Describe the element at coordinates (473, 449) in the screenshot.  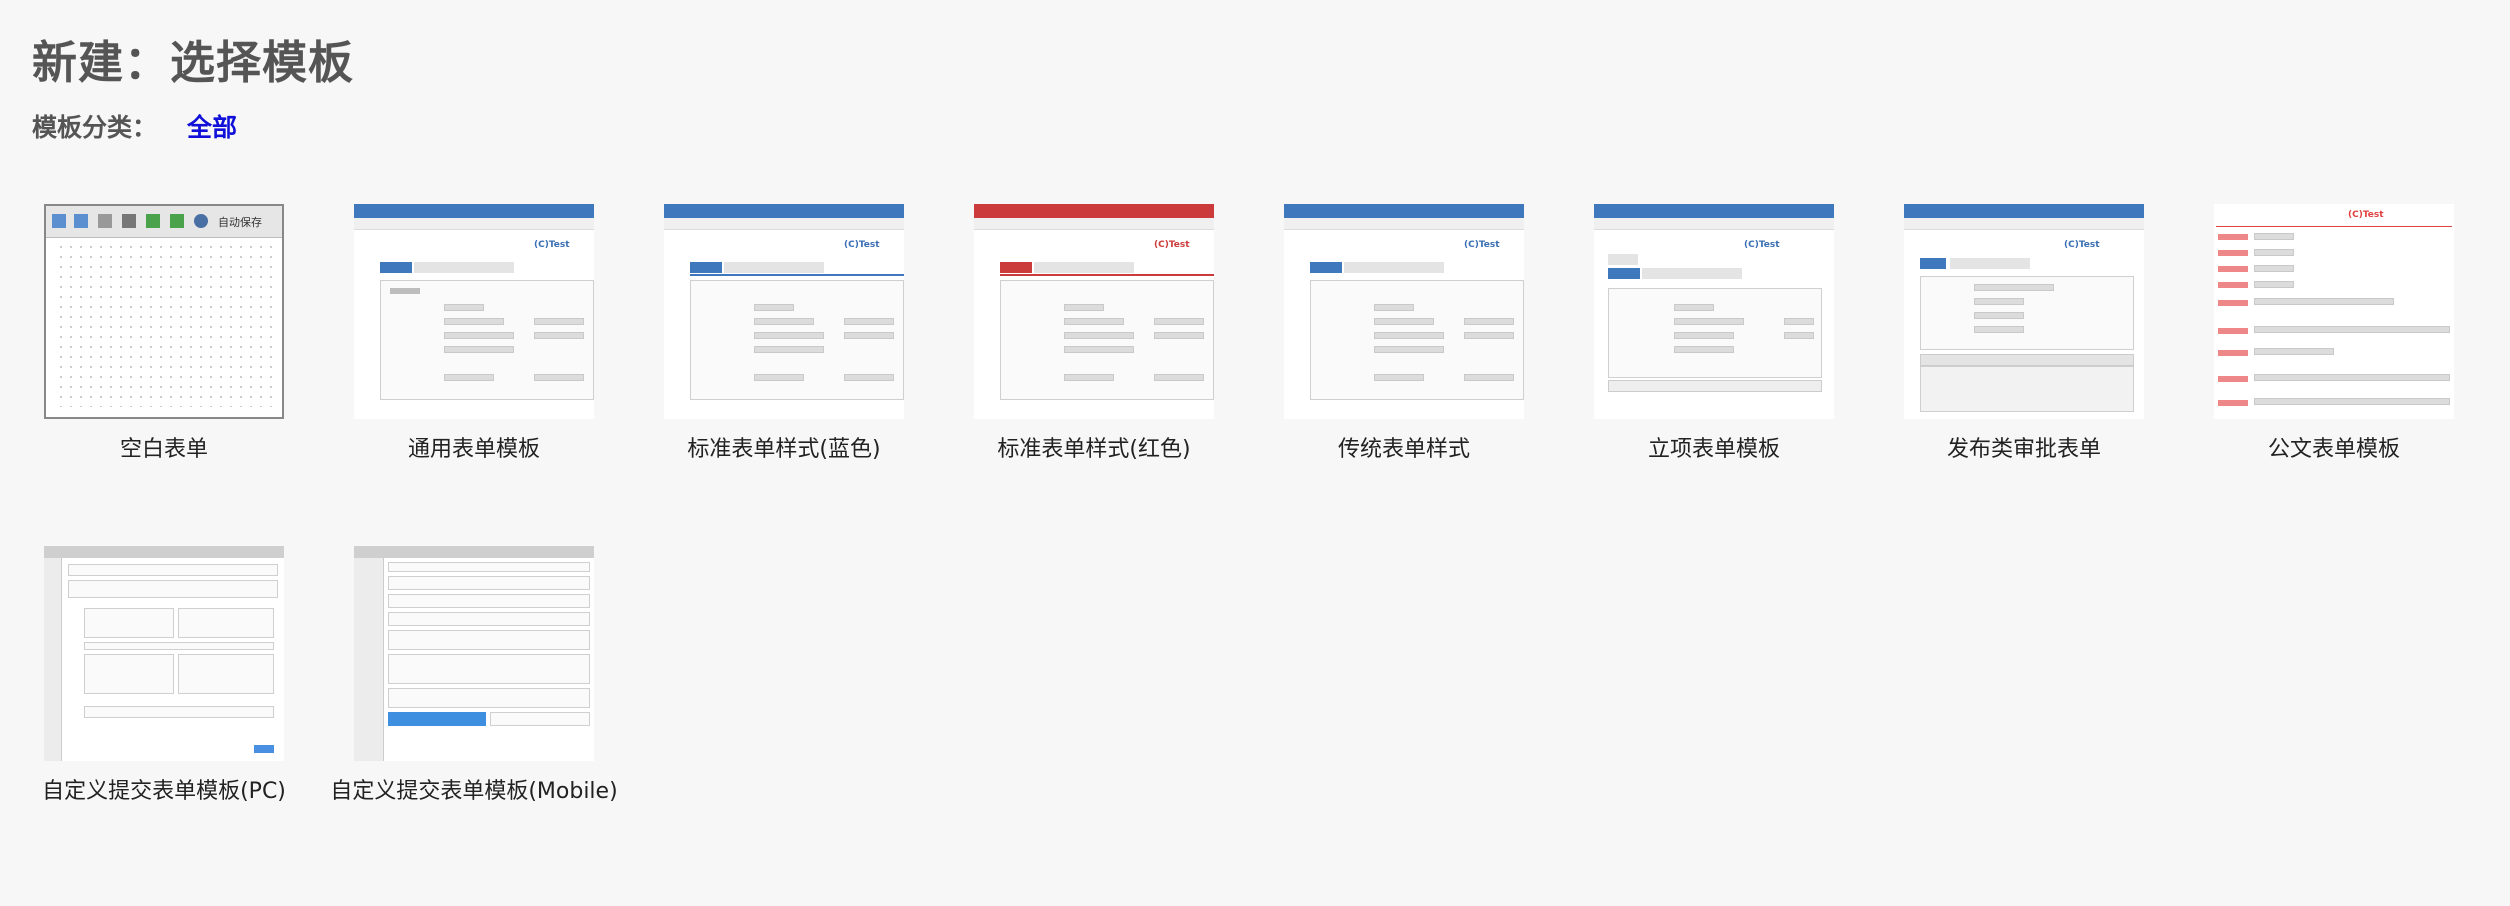
I see `template-label: 通用表单模板` at that location.